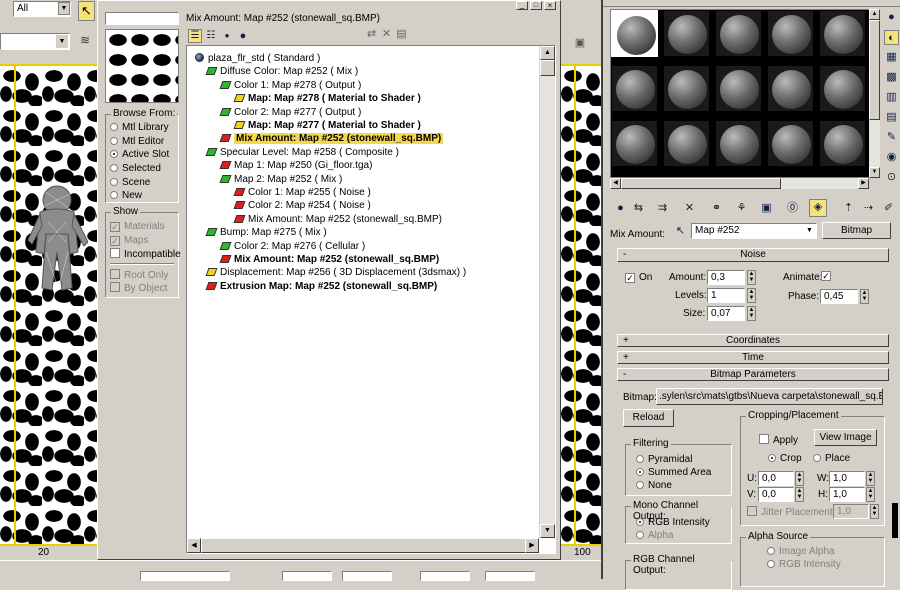 The image size is (900, 590). Describe the element at coordinates (115, 241) in the screenshot. I see `checkbox-maps: ✓` at that location.